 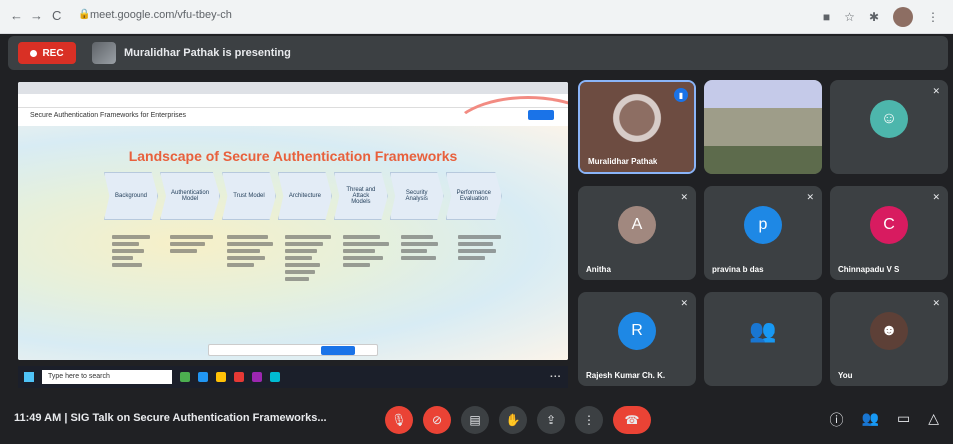 I want to click on address-bar: meet.google.com/vfu-tbey-ch, so click(x=161, y=15).